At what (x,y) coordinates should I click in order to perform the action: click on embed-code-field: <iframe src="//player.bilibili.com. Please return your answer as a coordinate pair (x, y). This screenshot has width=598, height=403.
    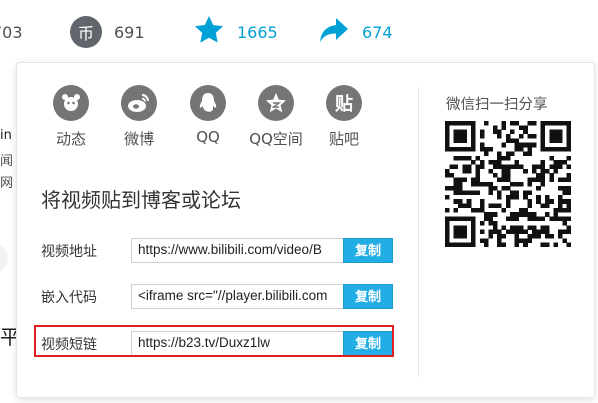
    Looking at the image, I should click on (237, 296).